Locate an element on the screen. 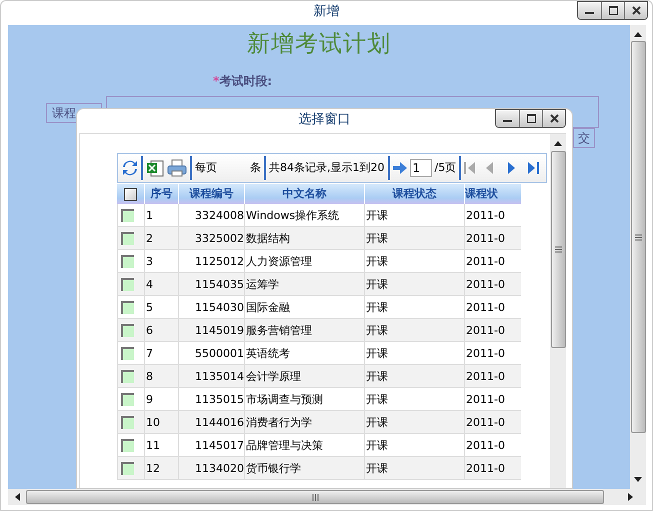 Image resolution: width=653 pixels, height=511 pixels. table-cell: 8 is located at coordinates (161, 376).